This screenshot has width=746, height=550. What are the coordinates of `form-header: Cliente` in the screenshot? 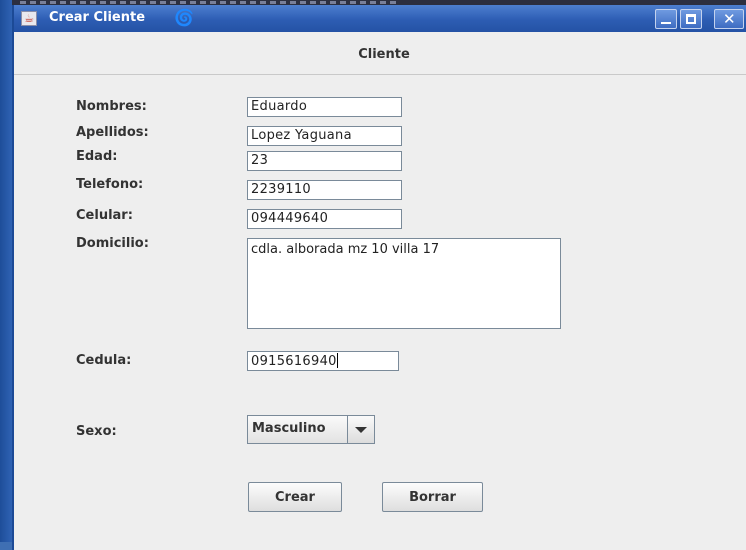 It's located at (380, 53).